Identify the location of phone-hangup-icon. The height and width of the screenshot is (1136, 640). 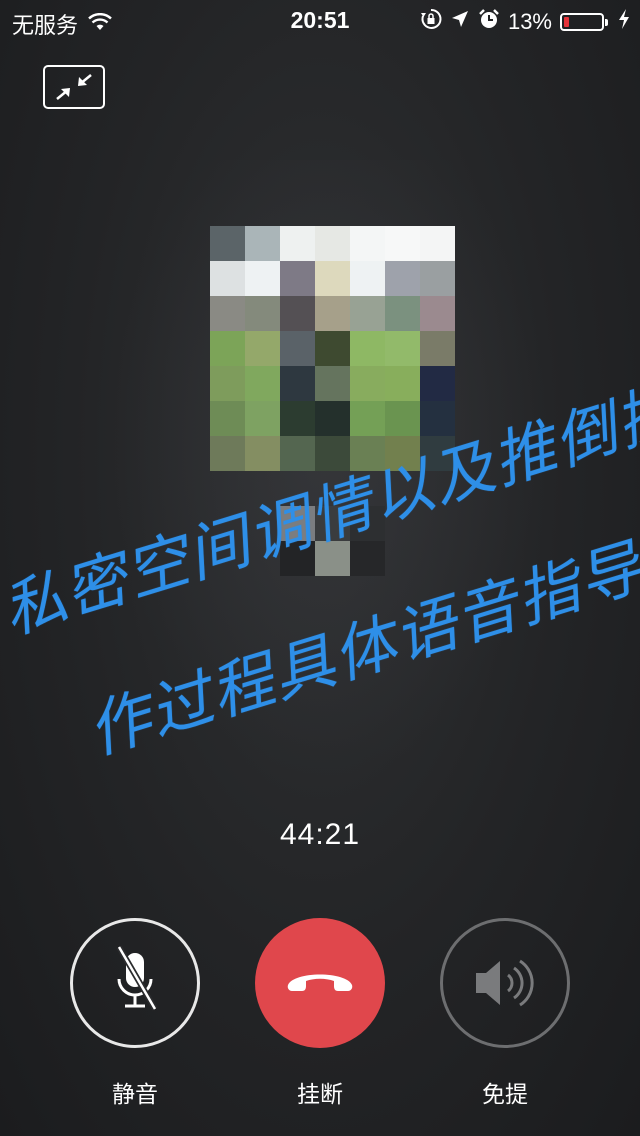
(320, 982).